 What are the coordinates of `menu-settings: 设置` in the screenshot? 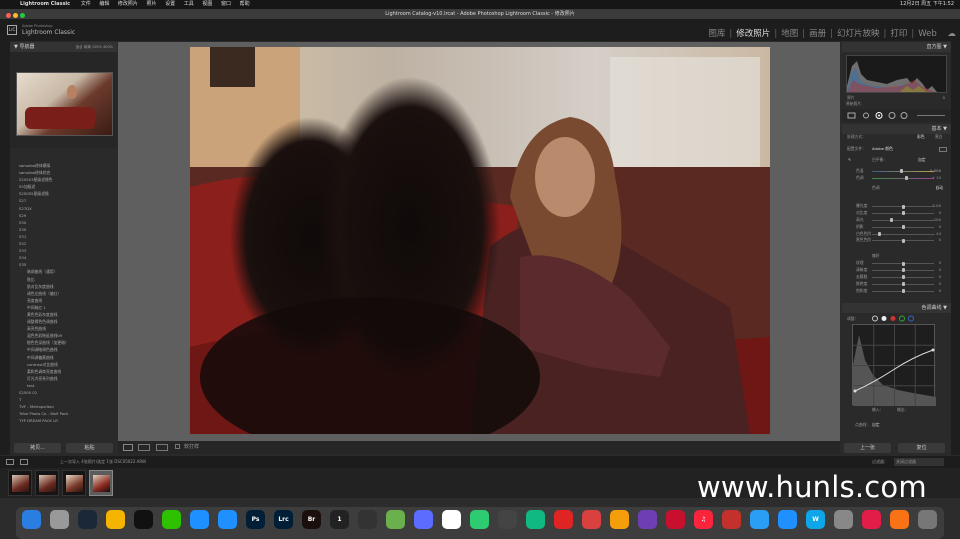 It's located at (170, 4).